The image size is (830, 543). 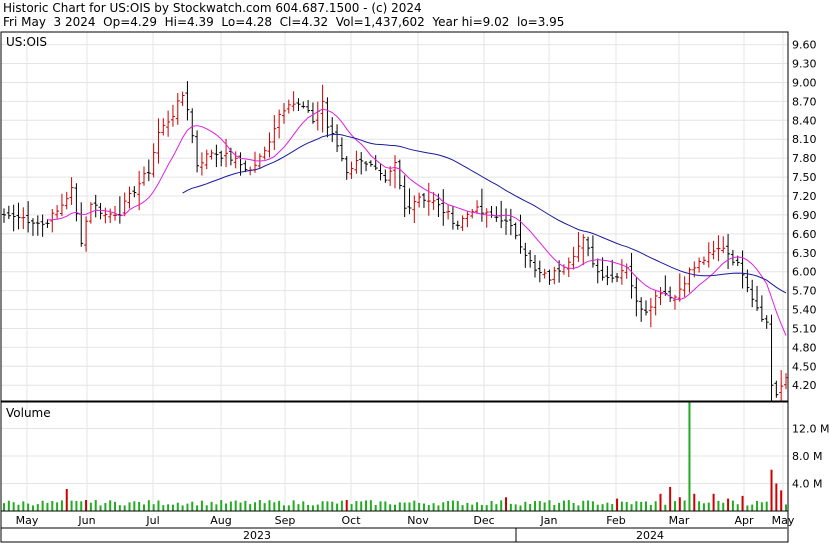 I want to click on volume-tick-label: 12.0 M, so click(x=810, y=429).